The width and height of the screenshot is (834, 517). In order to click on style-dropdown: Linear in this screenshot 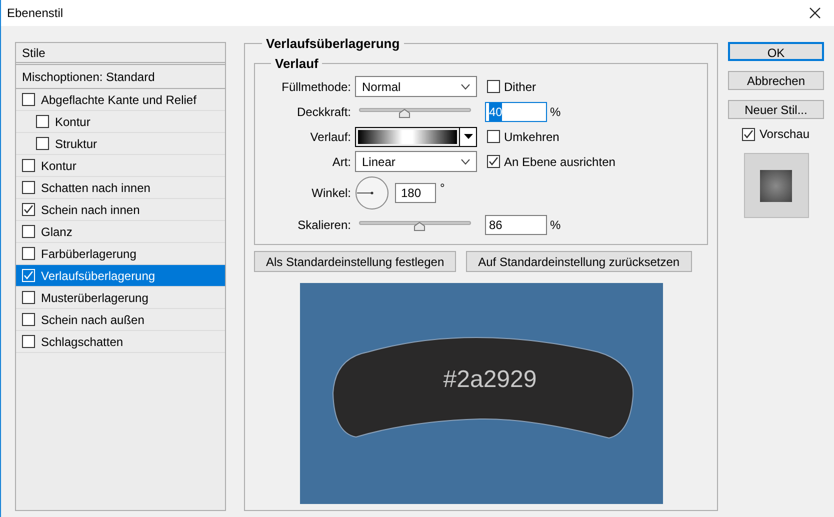, I will do `click(416, 161)`.